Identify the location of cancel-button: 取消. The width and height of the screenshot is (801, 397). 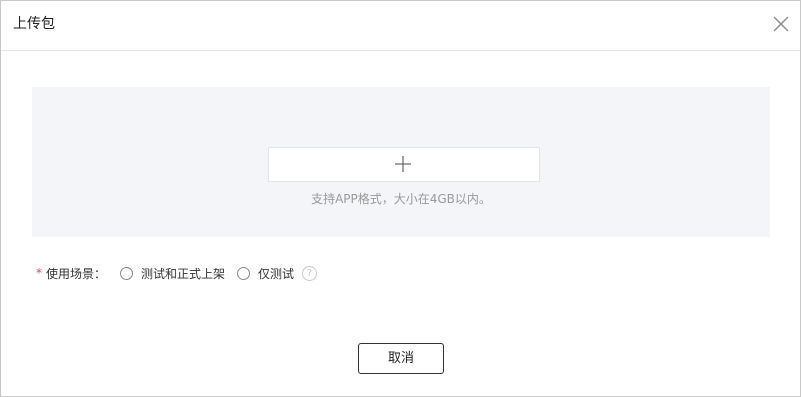
(401, 358).